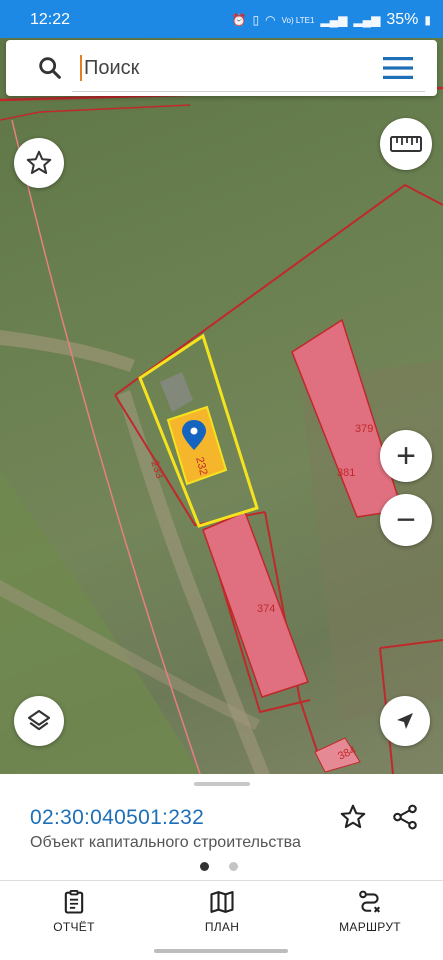 This screenshot has width=443, height=960. I want to click on nav-plan-label: ПЛАН, so click(222, 927).